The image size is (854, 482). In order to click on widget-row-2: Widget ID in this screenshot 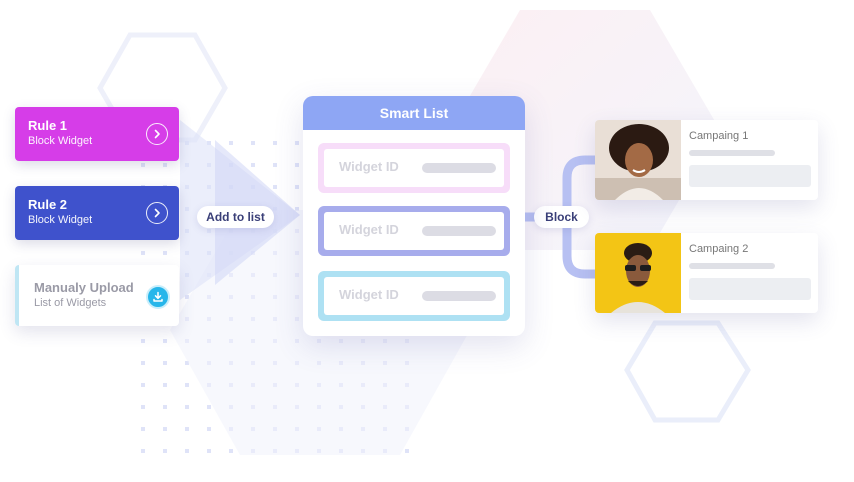, I will do `click(414, 231)`.